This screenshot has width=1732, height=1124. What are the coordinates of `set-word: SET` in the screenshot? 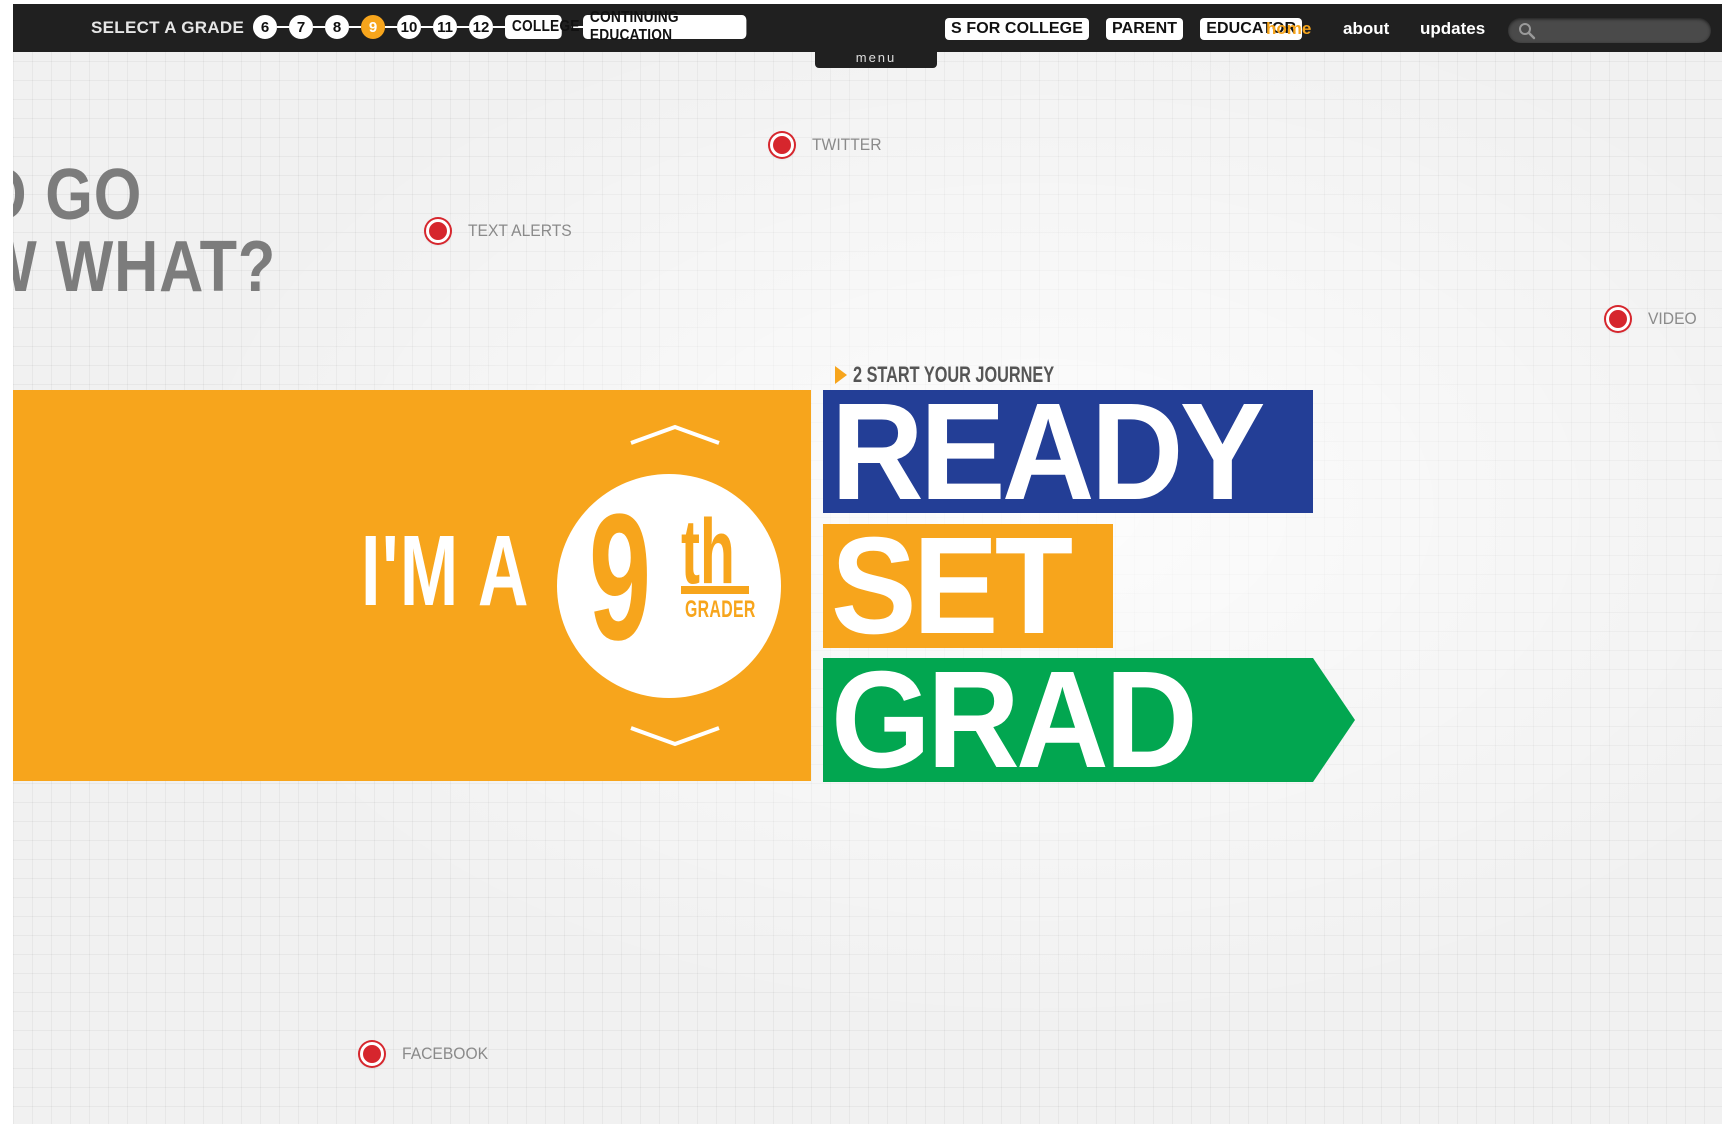 It's located at (952, 586).